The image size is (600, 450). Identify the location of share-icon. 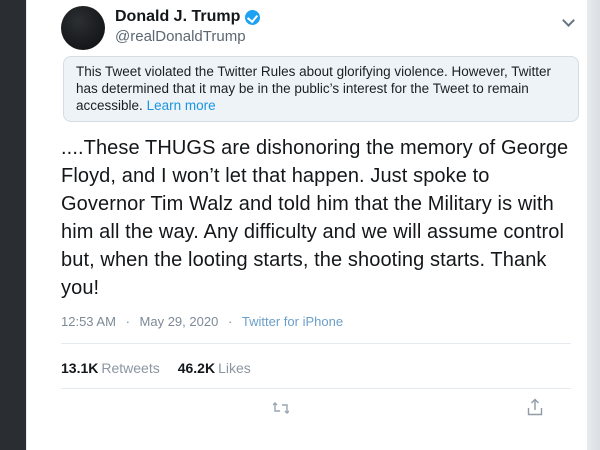
(535, 407).